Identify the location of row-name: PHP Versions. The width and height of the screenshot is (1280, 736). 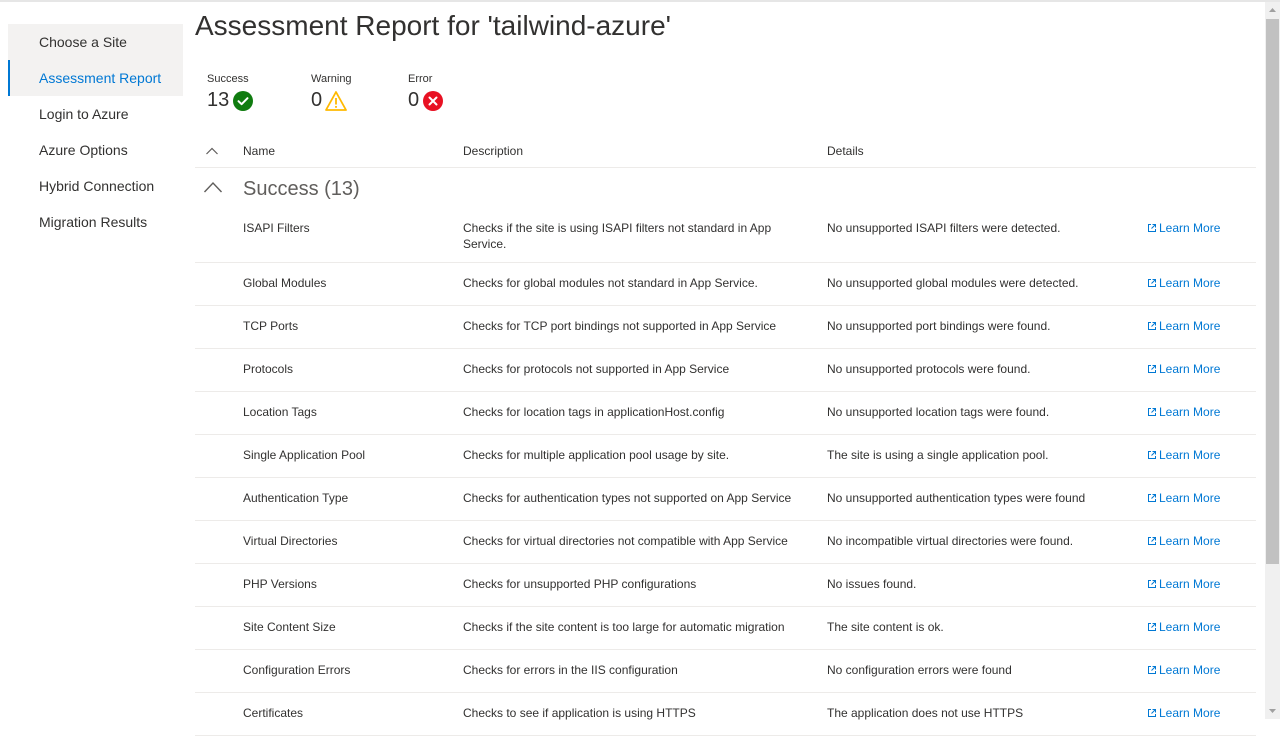
(280, 584).